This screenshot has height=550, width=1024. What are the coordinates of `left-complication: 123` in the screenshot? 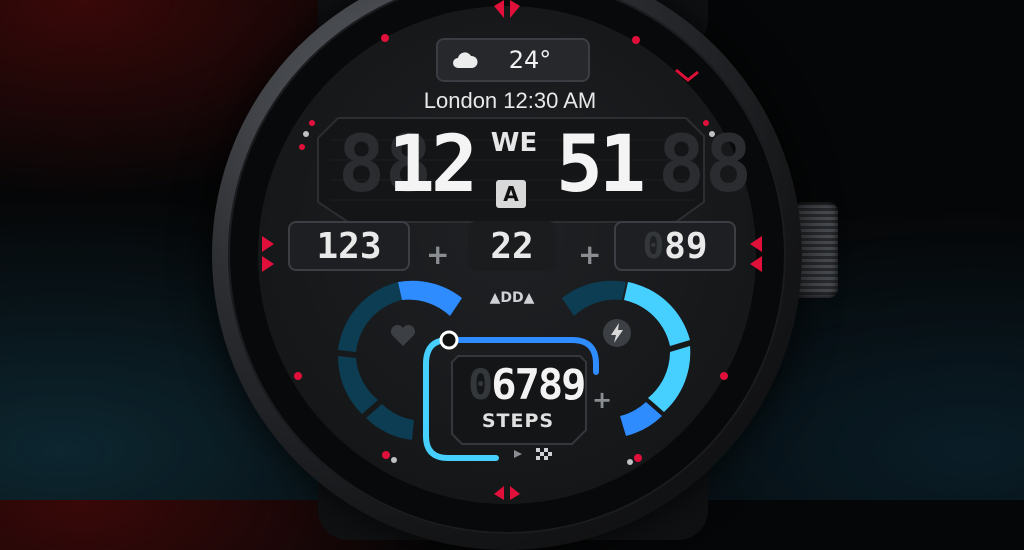 It's located at (349, 246).